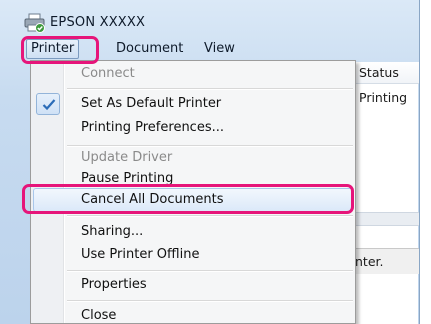  Describe the element at coordinates (219, 49) in the screenshot. I see `menu-view: View` at that location.